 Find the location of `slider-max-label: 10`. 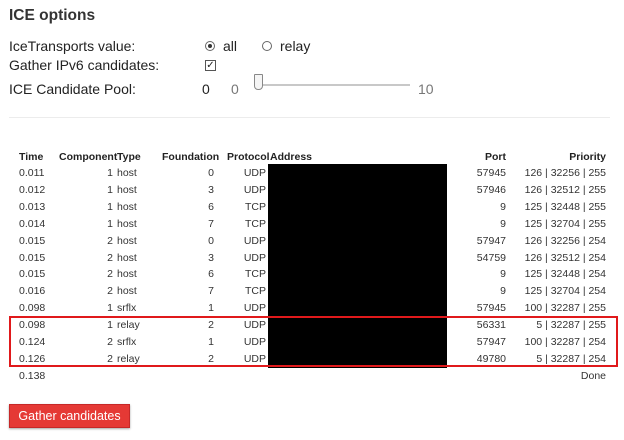

slider-max-label: 10 is located at coordinates (426, 89).